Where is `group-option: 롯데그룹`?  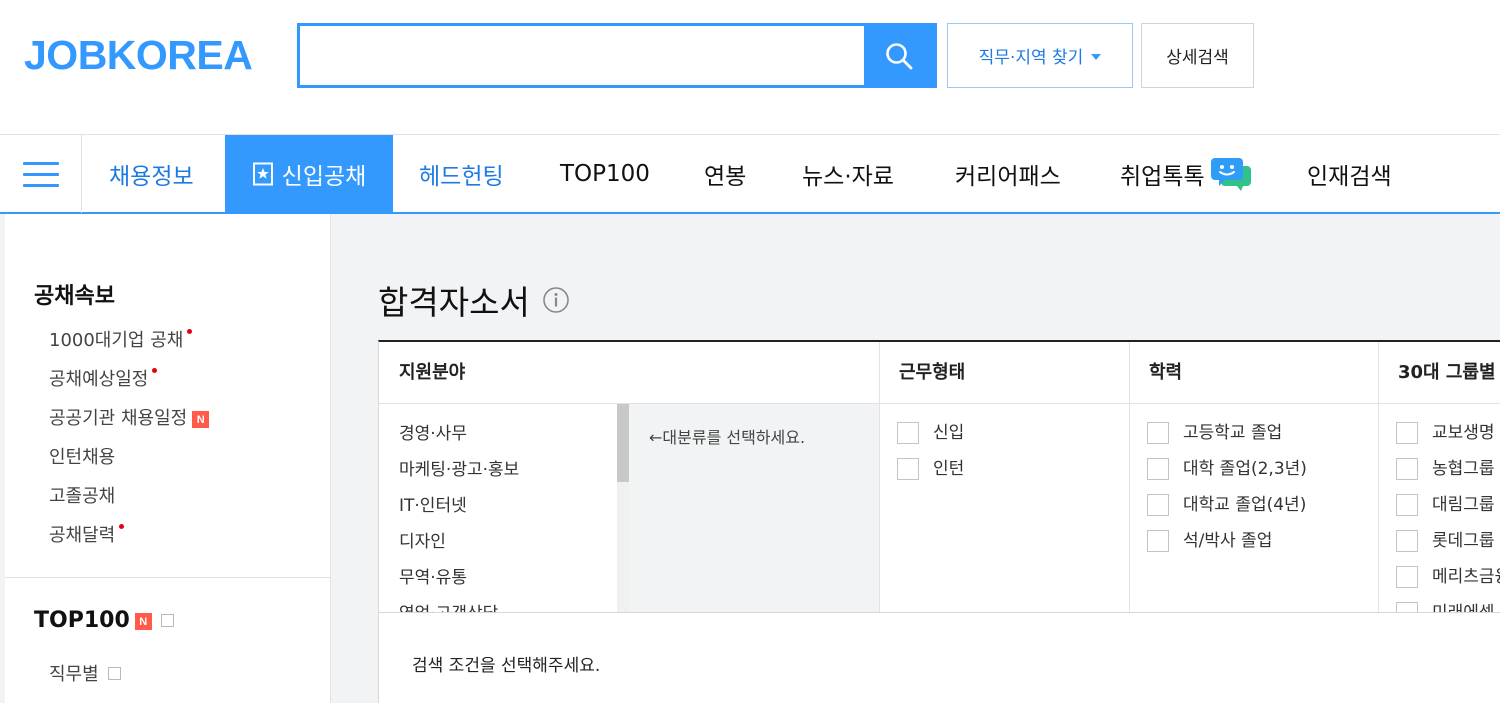 group-option: 롯데그룹 is located at coordinates (1448, 548).